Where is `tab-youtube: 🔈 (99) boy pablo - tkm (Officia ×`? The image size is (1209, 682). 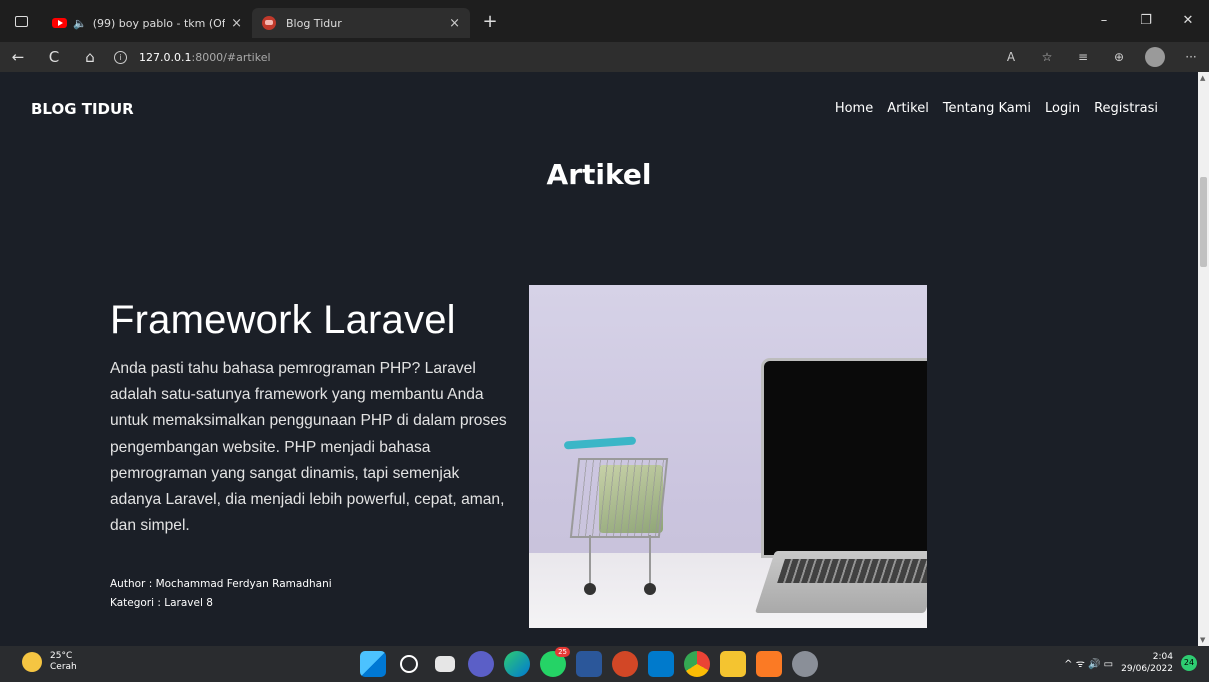 tab-youtube: 🔈 (99) boy pablo - tkm (Officia × is located at coordinates (147, 23).